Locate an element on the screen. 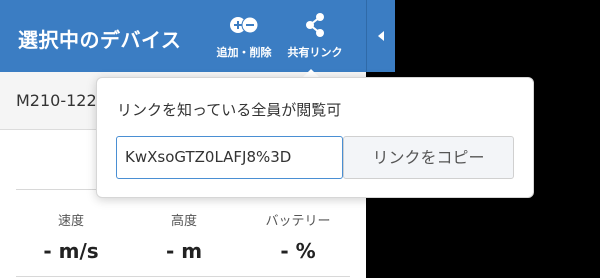 This screenshot has height=278, width=600. stat-speed-value: - m/s is located at coordinates (71, 251).